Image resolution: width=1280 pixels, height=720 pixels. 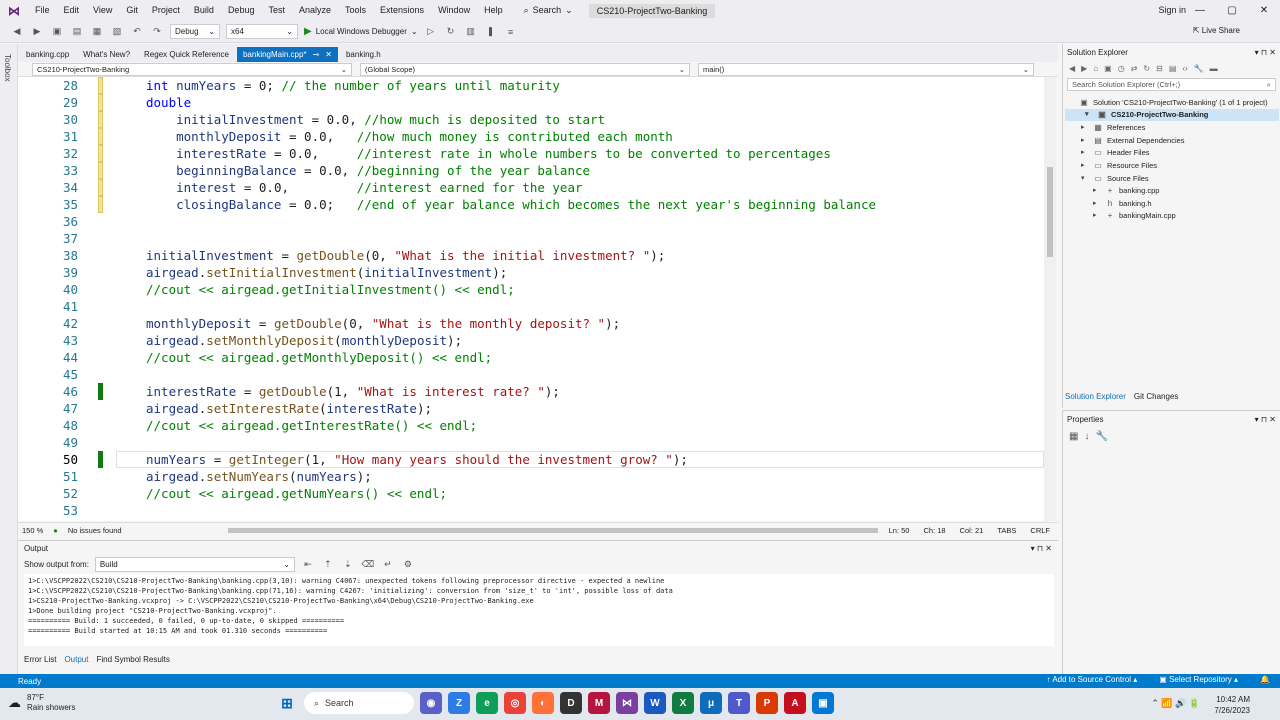 What do you see at coordinates (1232, 705) in the screenshot?
I see `taskbar-clock: 10:42 AM 7/26/2023` at bounding box center [1232, 705].